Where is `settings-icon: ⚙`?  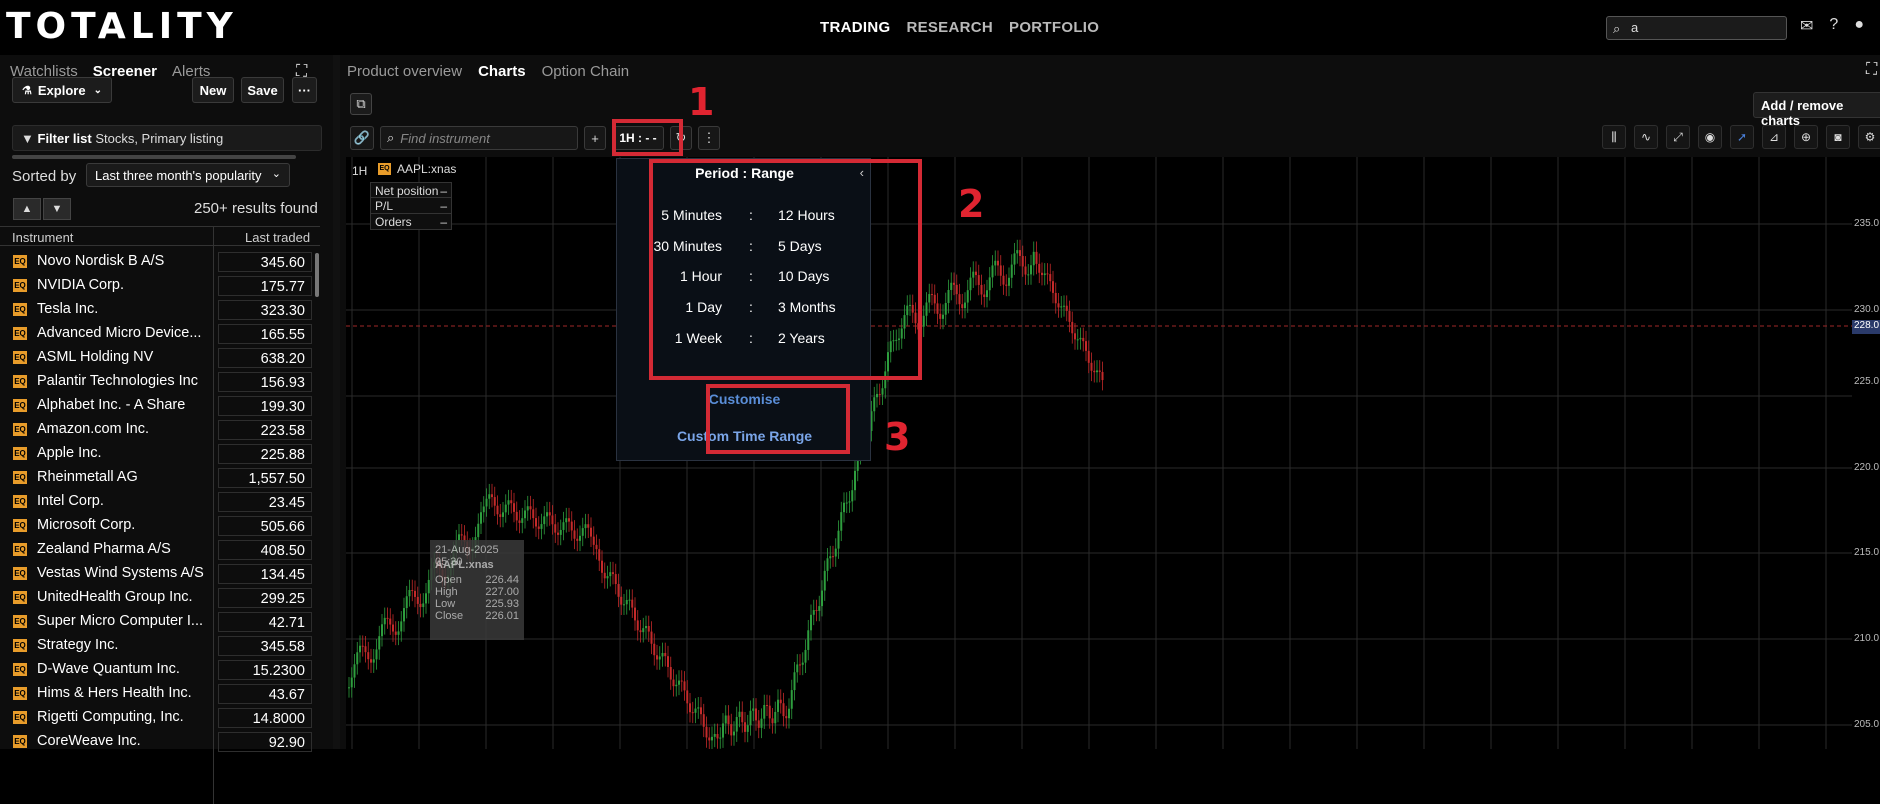 settings-icon: ⚙ is located at coordinates (1869, 137).